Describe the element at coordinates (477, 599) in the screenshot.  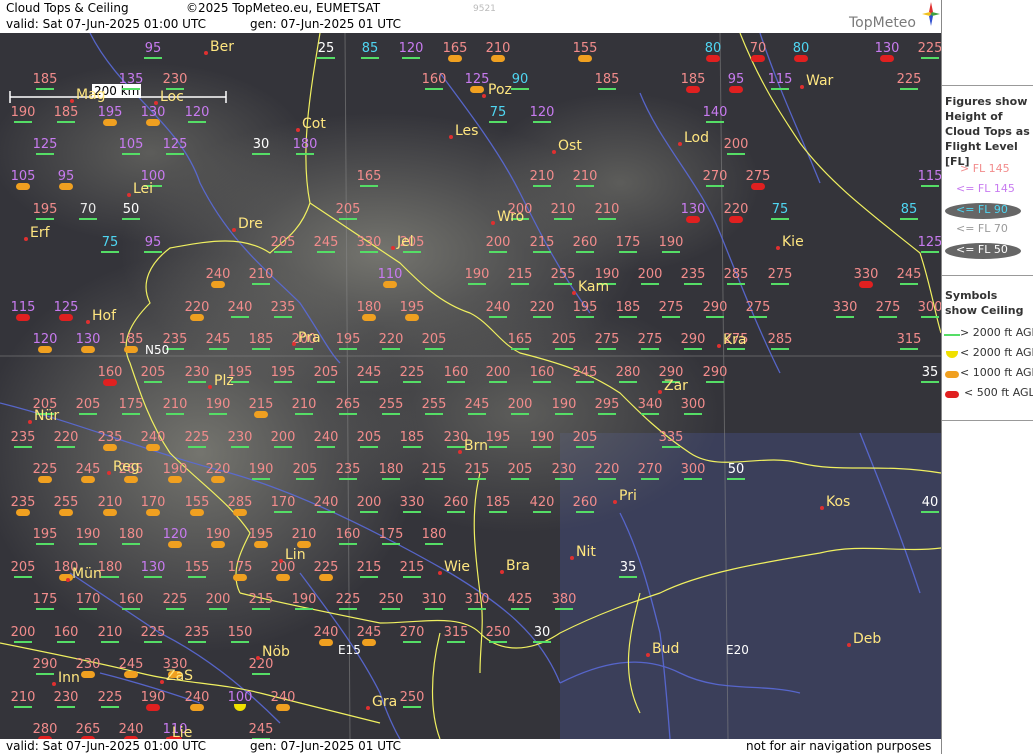
I see `cloud-top-value: 310` at that location.